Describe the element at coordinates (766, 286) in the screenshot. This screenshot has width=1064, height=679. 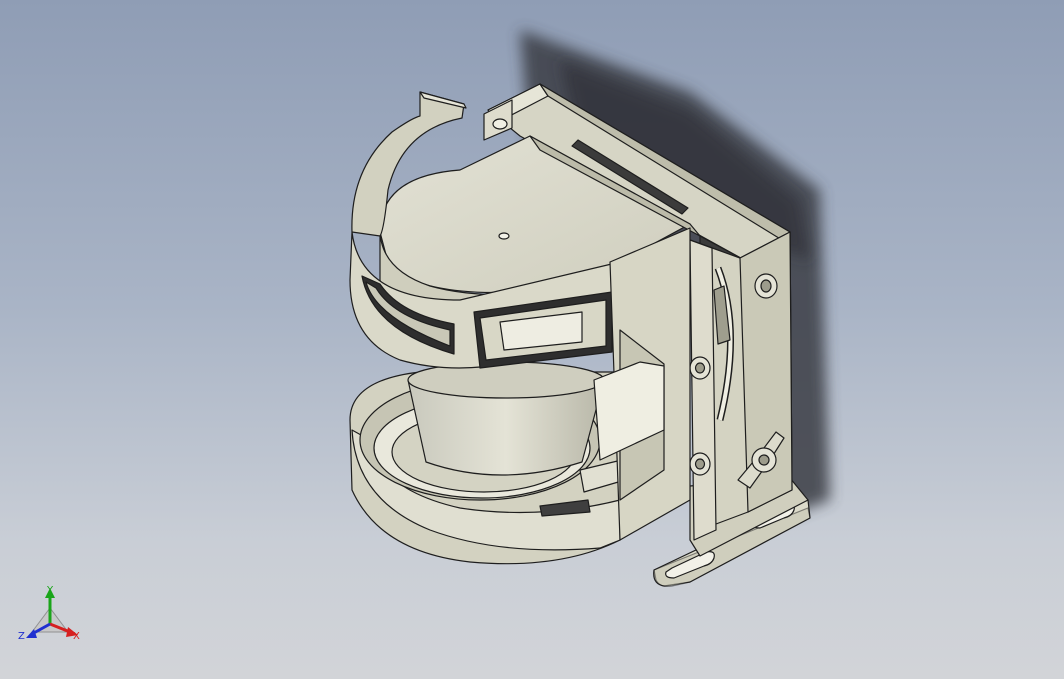
I see `screw-upper-right-icon` at that location.